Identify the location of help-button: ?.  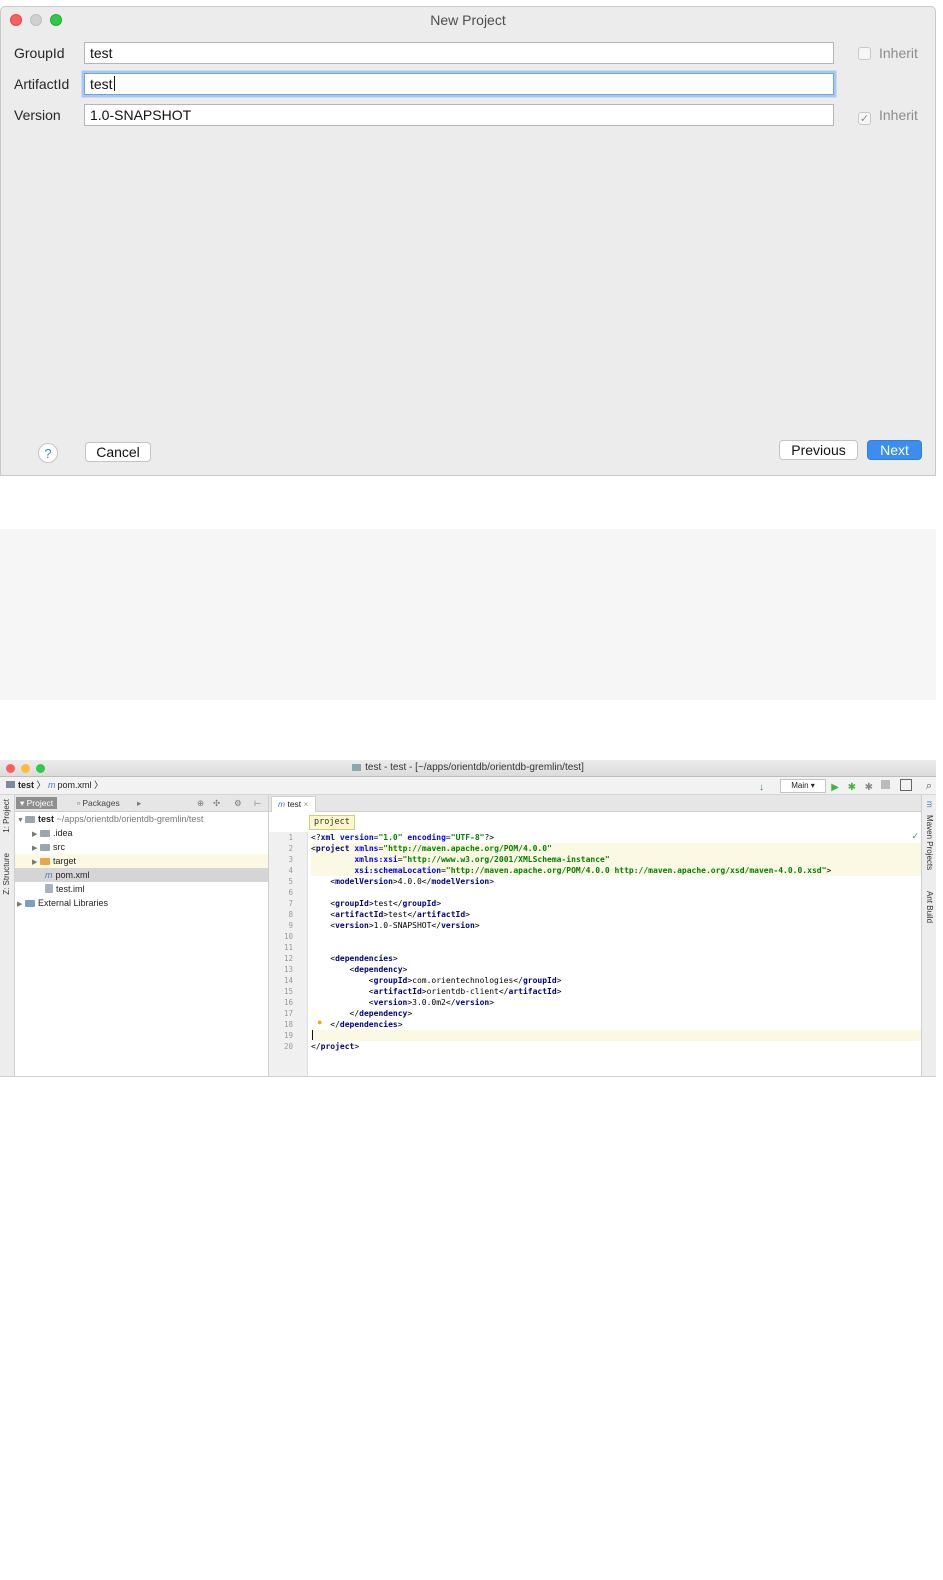
(48, 453).